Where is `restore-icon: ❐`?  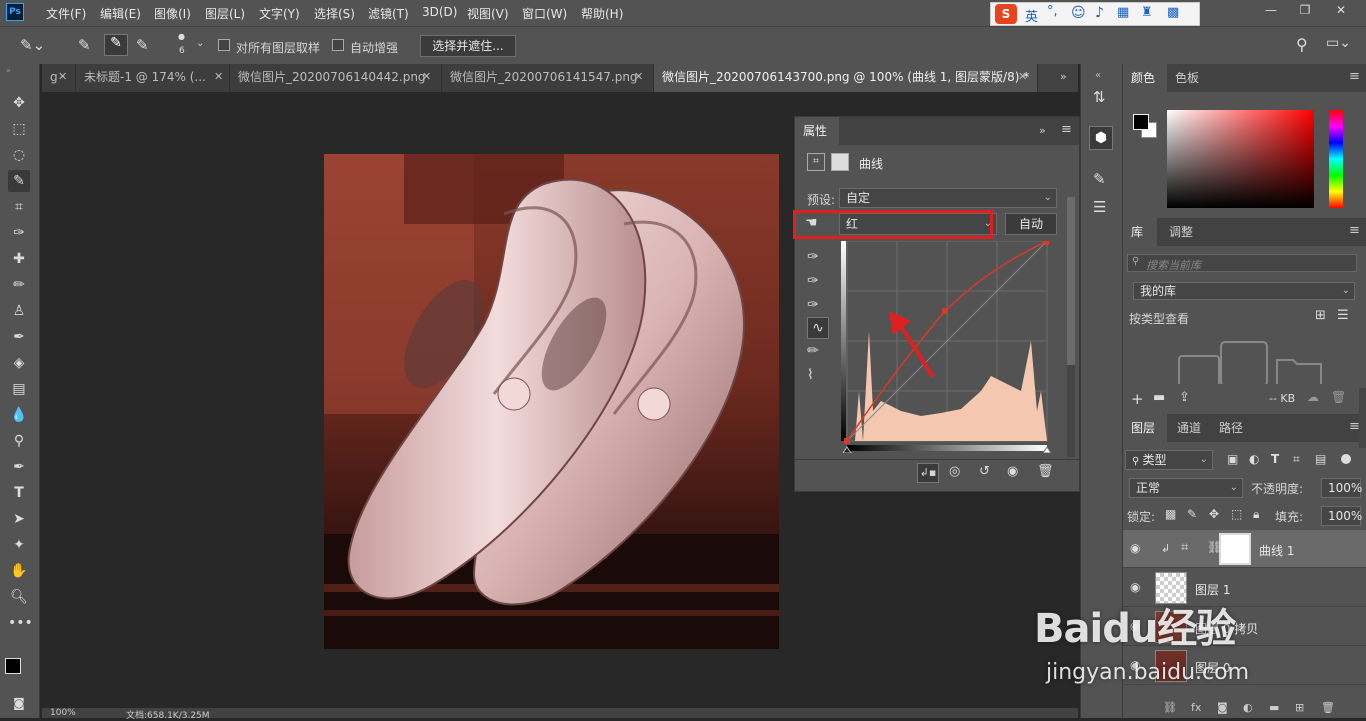 restore-icon: ❐ is located at coordinates (1305, 11).